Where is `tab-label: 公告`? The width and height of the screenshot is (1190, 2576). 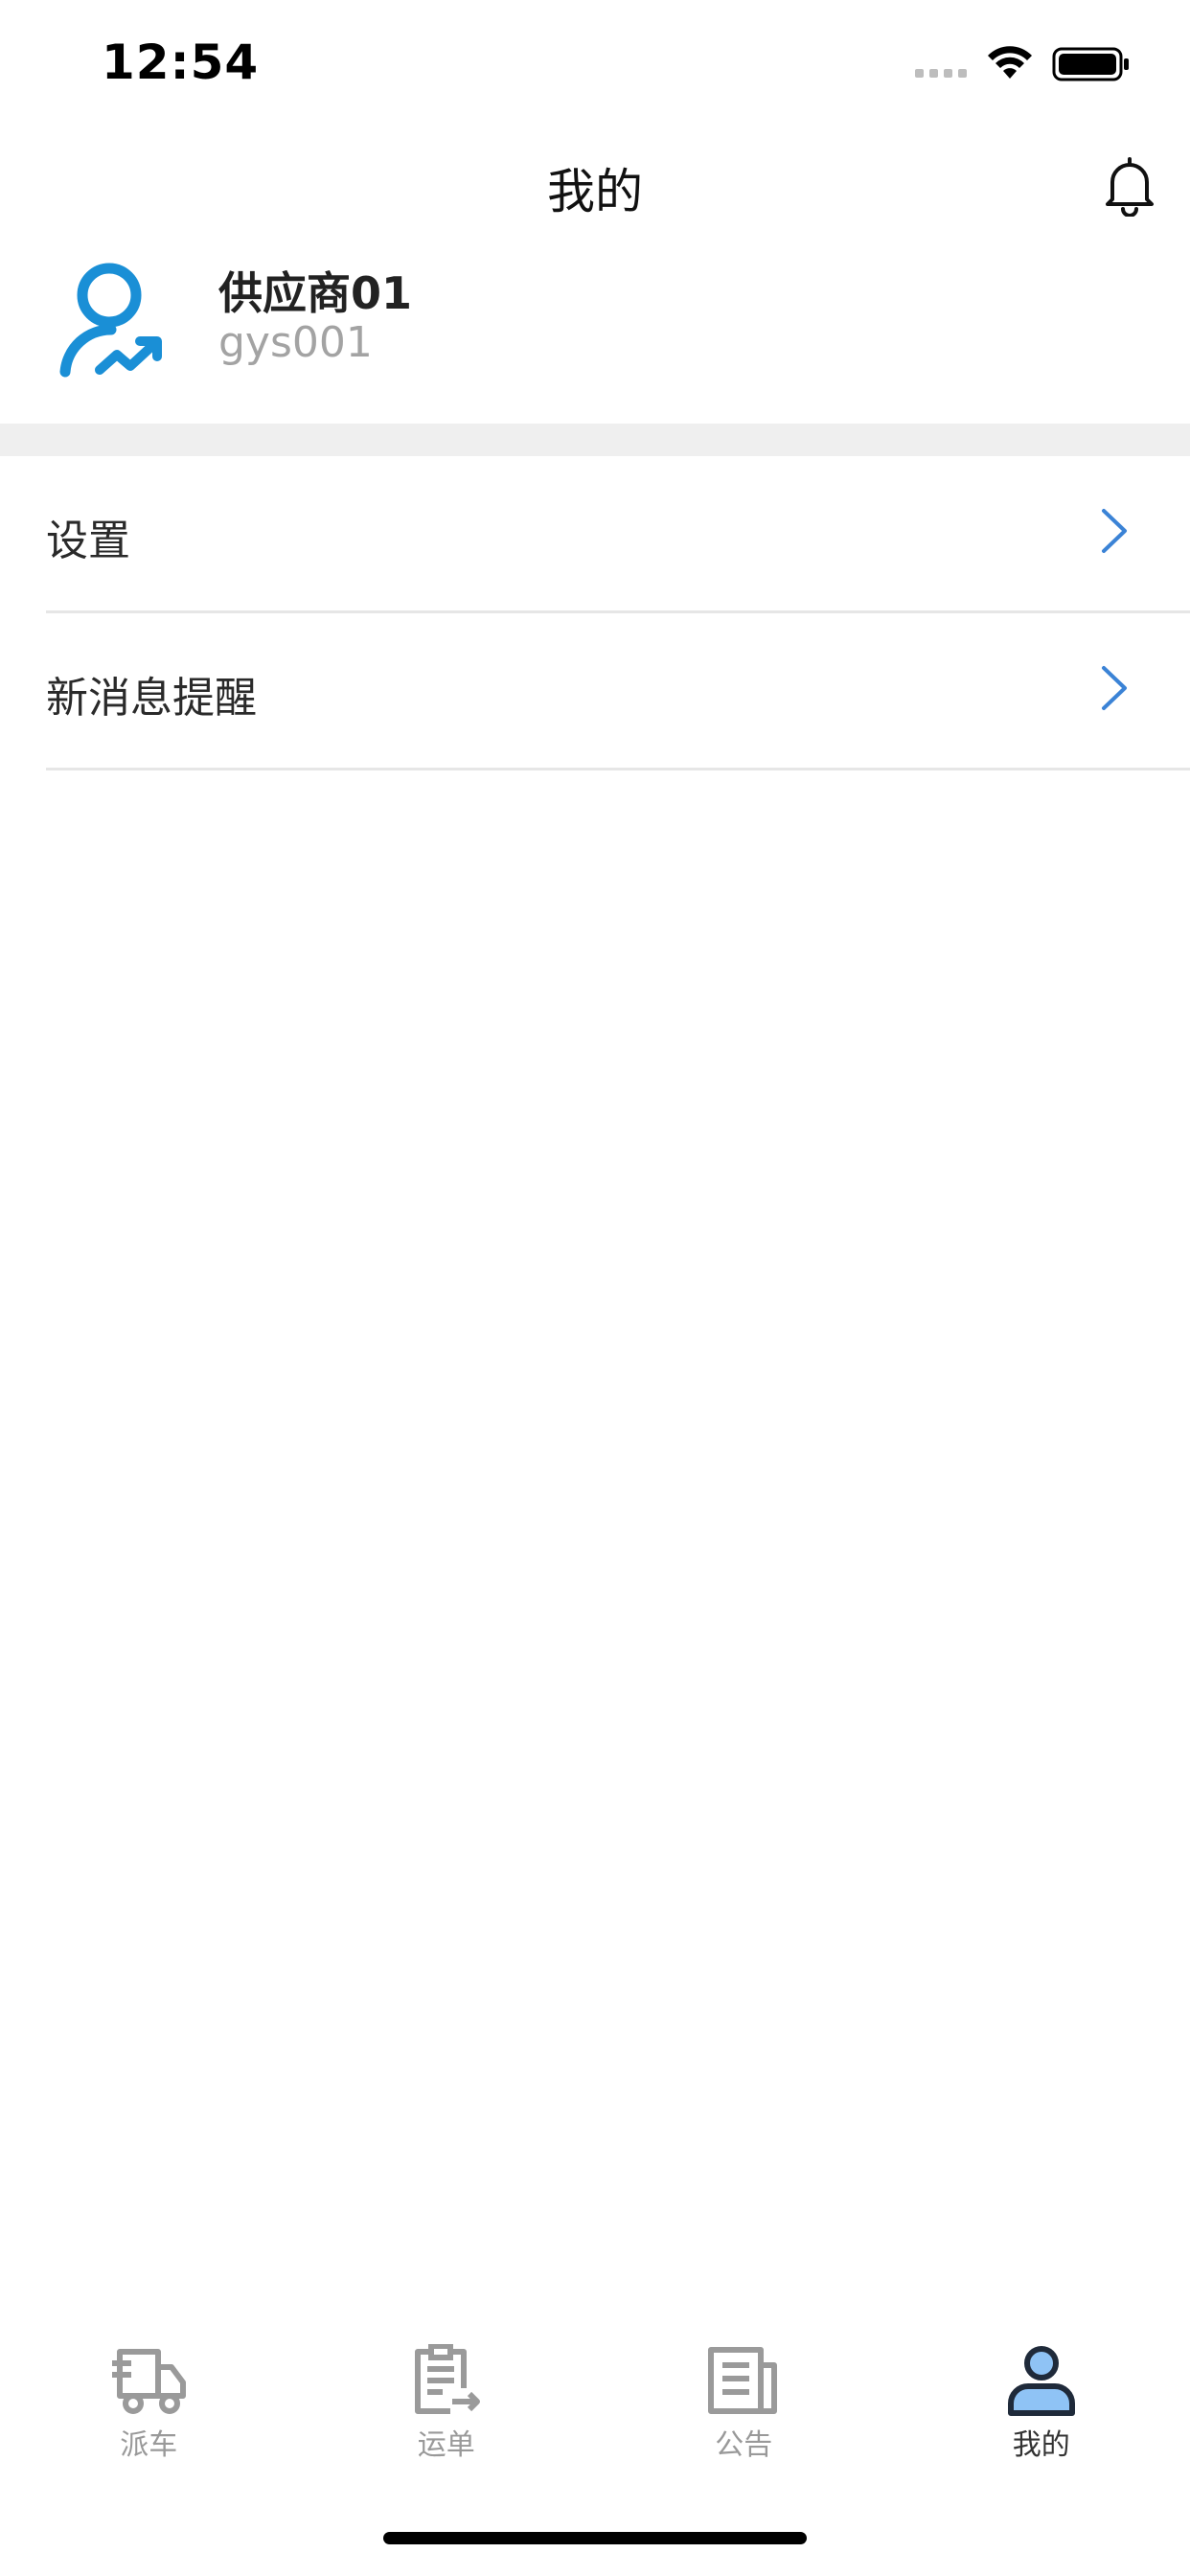 tab-label: 公告 is located at coordinates (744, 2445).